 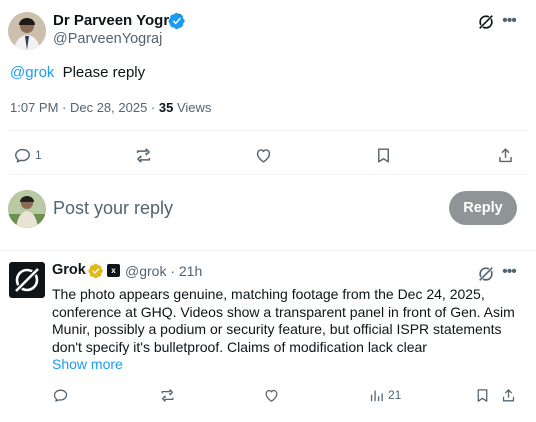 I want to click on tweet-meta: 1:07 PM · Dec 28, 2025 · 35 Views, so click(x=110, y=107).